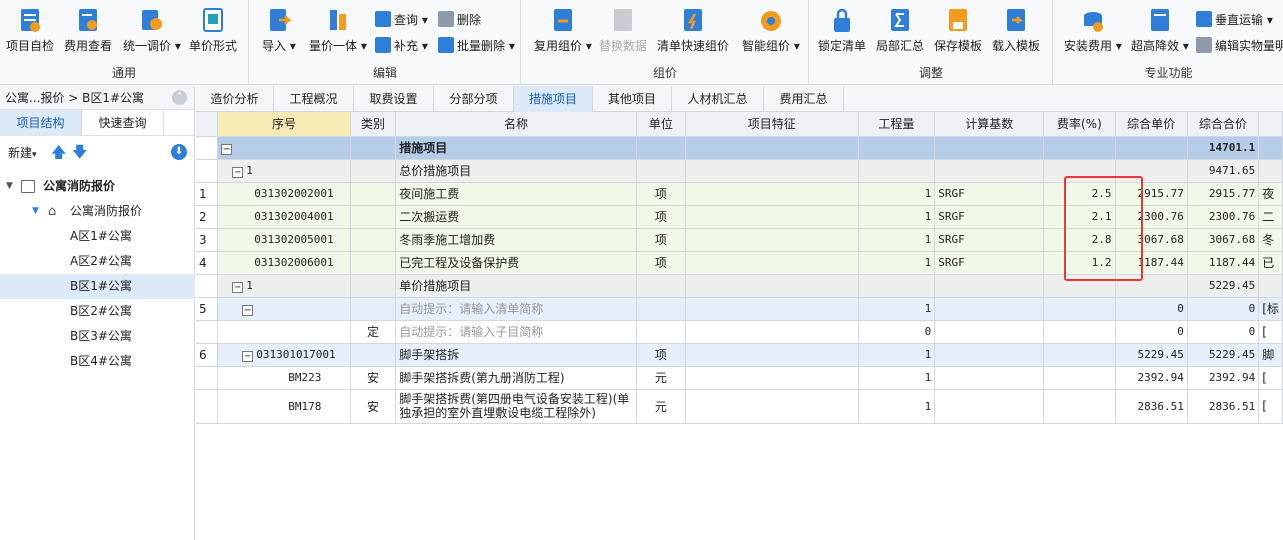  I want to click on cell-total: 1187.44, so click(1223, 263).